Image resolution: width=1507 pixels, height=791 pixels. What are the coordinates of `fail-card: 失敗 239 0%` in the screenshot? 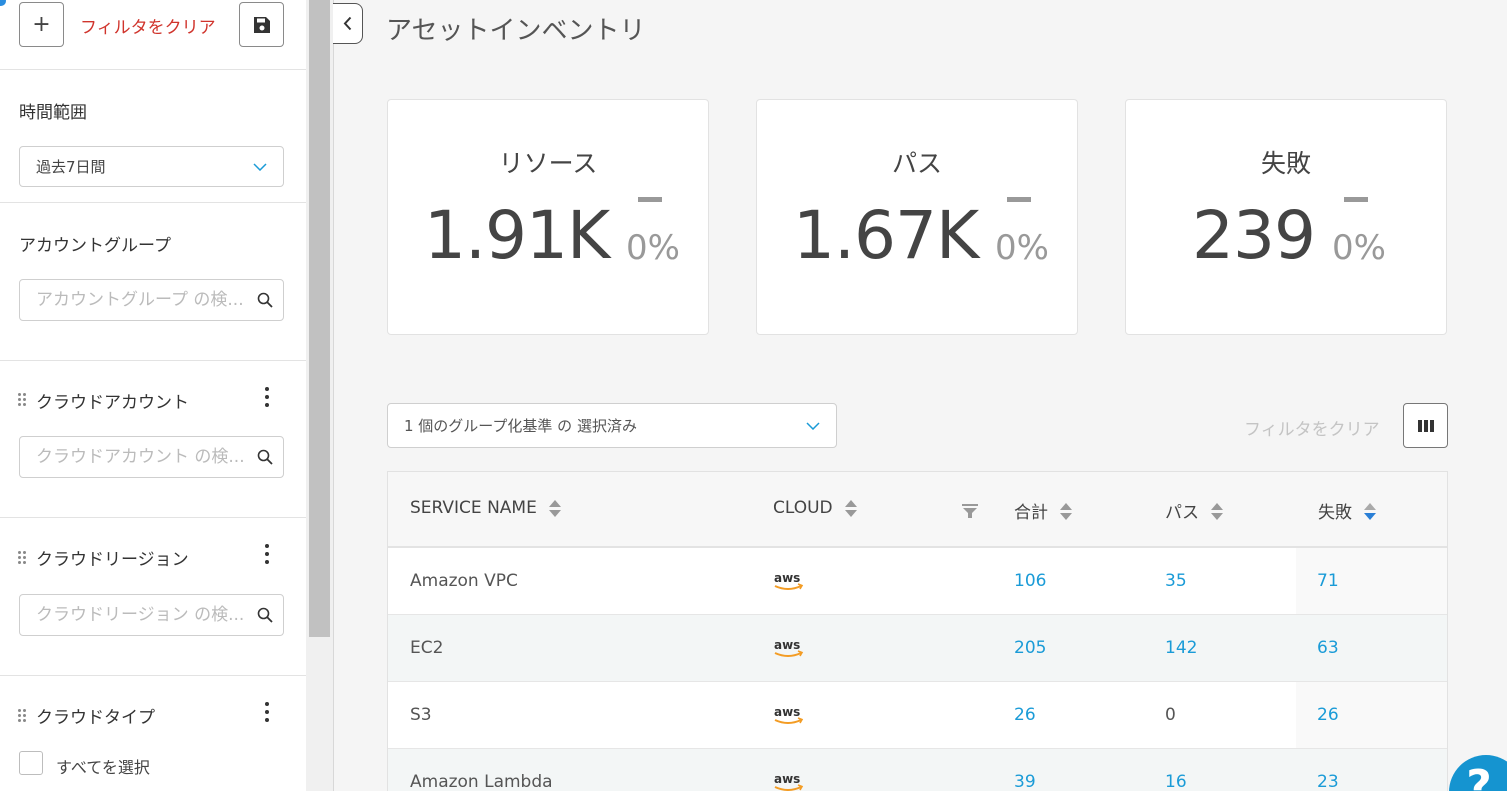 It's located at (1286, 217).